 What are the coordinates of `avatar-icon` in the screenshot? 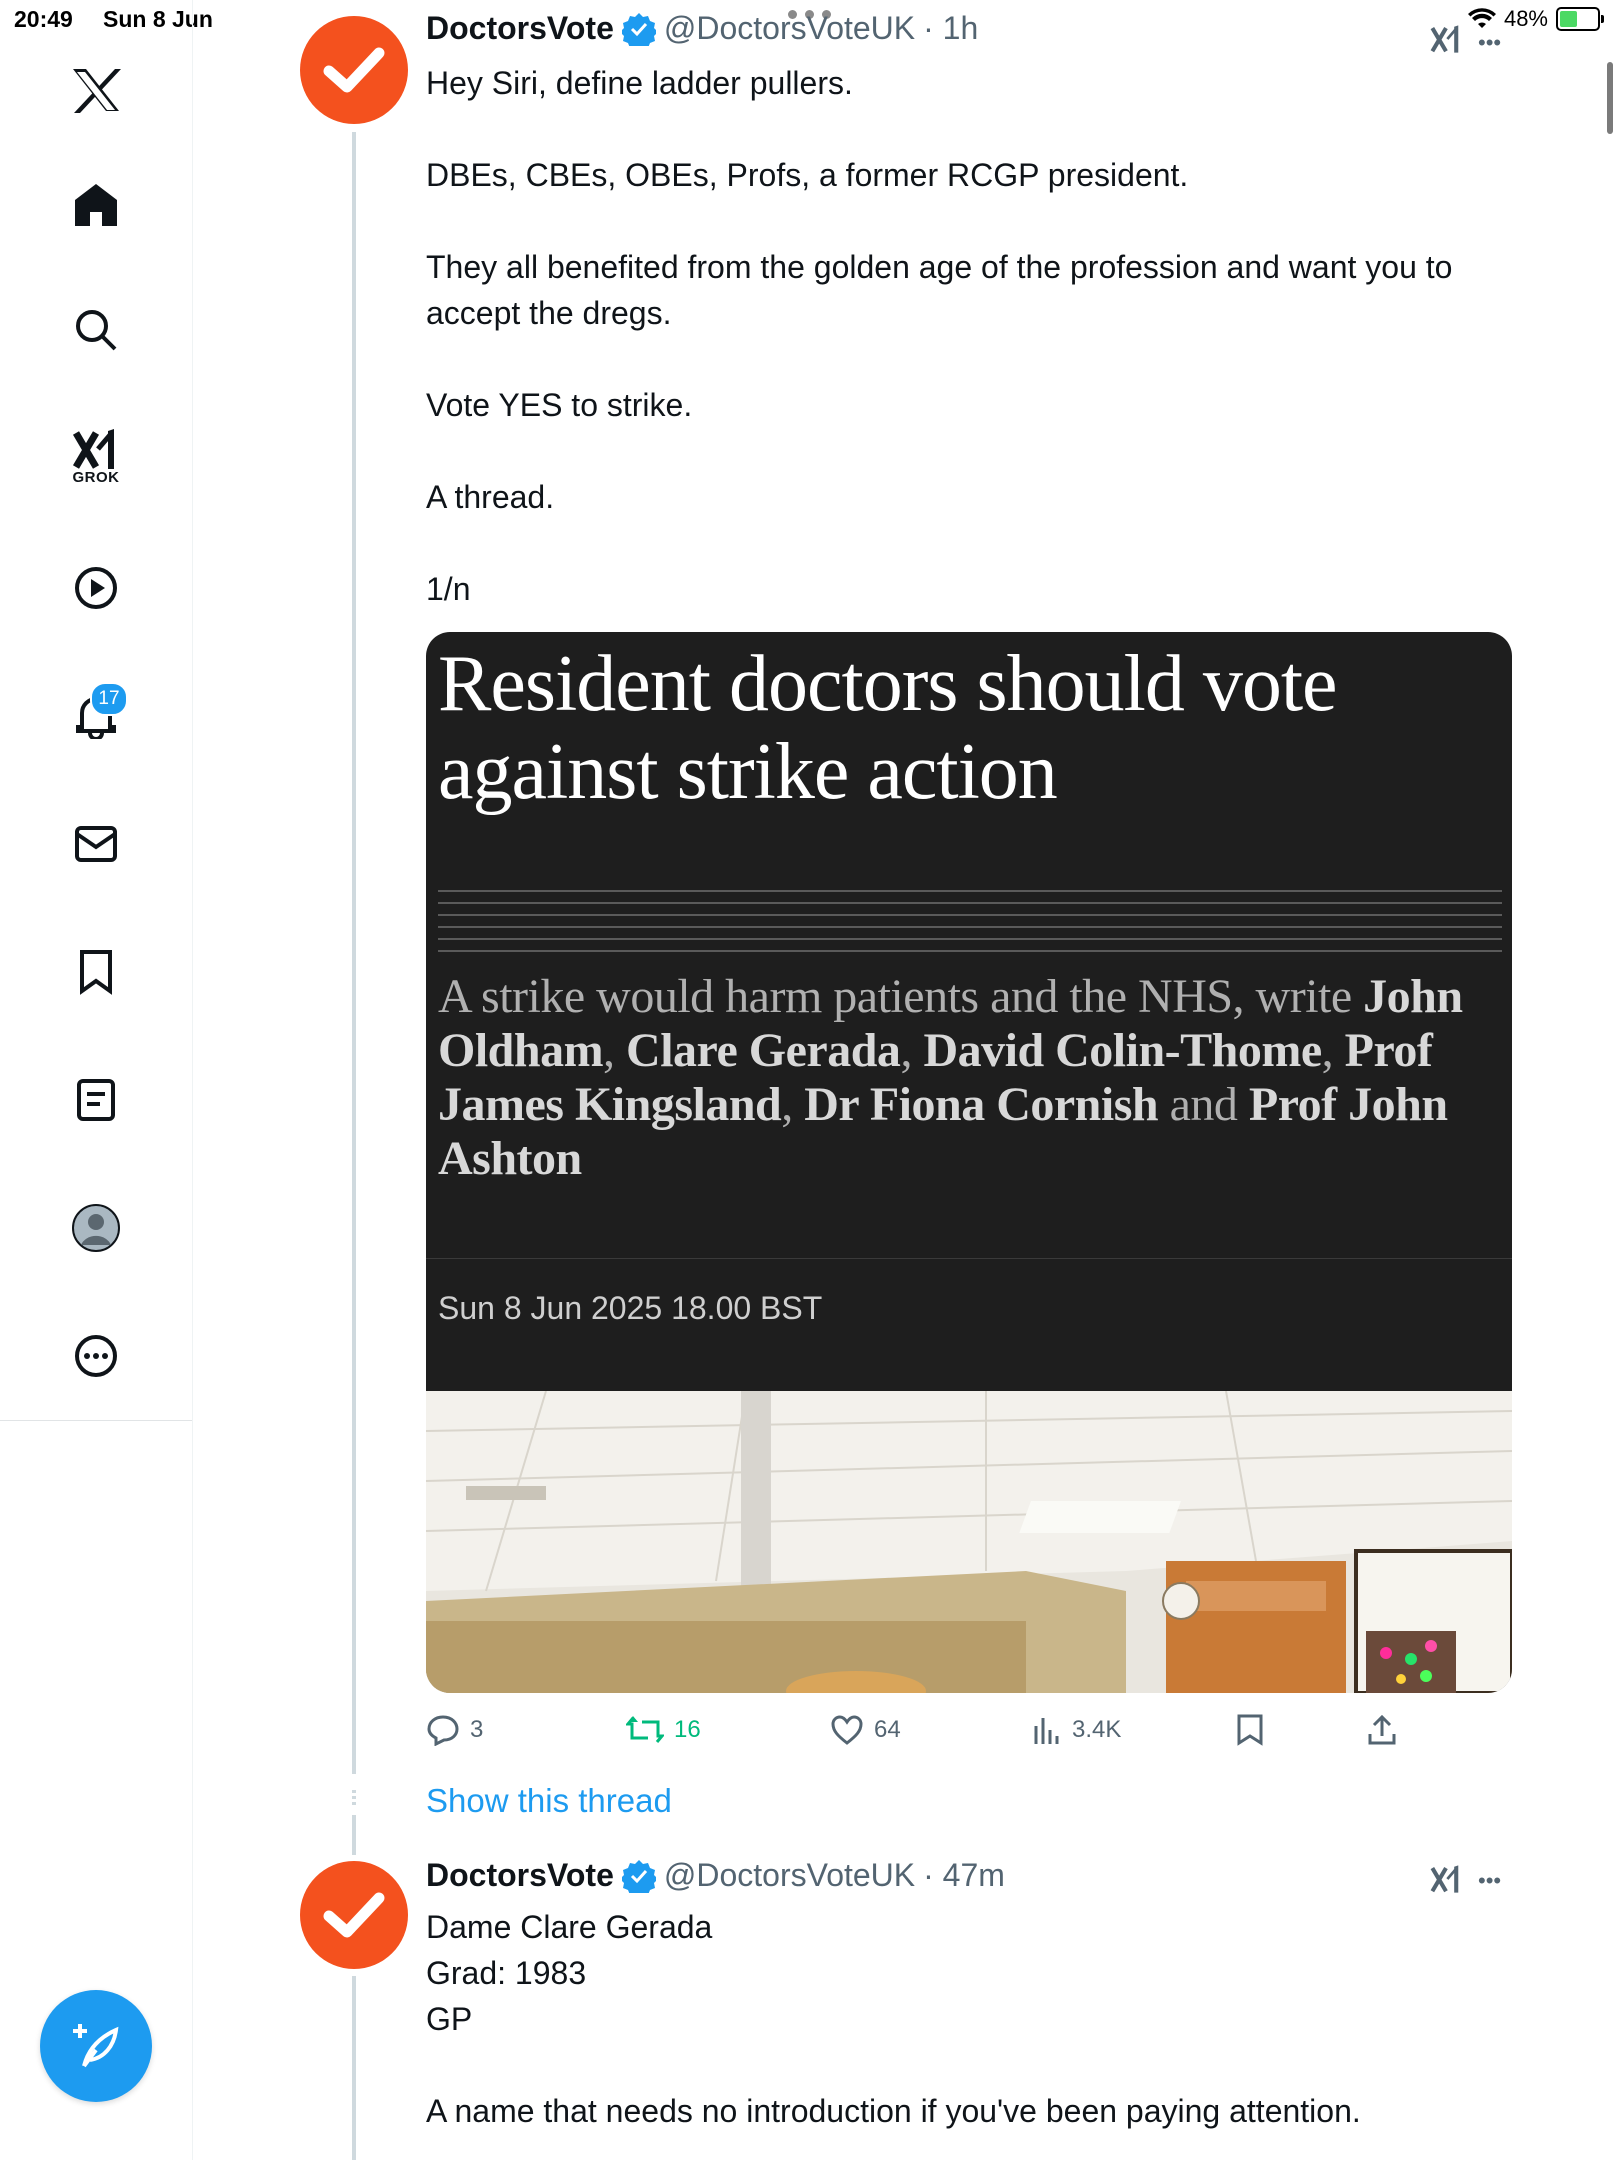 It's located at (96, 1228).